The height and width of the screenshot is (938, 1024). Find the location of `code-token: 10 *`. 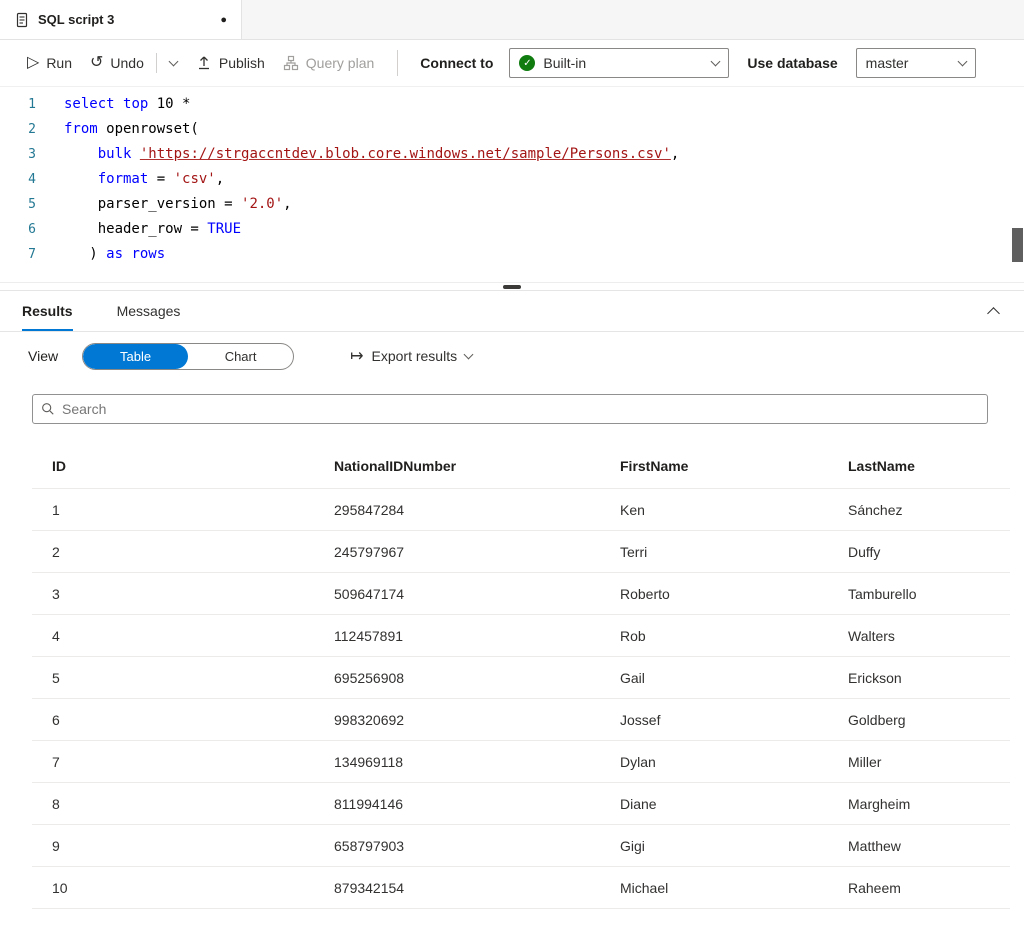

code-token: 10 * is located at coordinates (169, 104).